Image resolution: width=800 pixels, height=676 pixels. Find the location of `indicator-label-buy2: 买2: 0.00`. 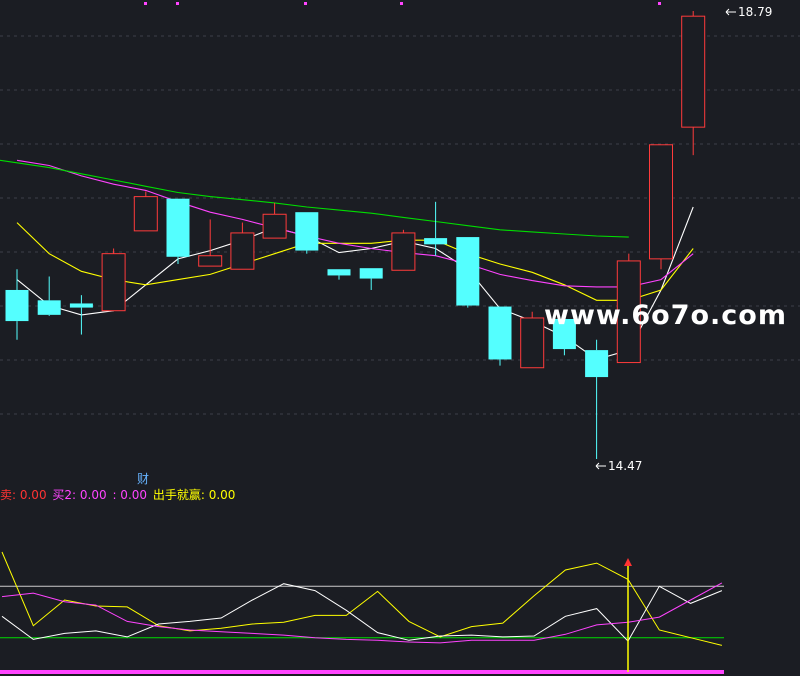

indicator-label-buy2: 买2: 0.00 is located at coordinates (79, 495).